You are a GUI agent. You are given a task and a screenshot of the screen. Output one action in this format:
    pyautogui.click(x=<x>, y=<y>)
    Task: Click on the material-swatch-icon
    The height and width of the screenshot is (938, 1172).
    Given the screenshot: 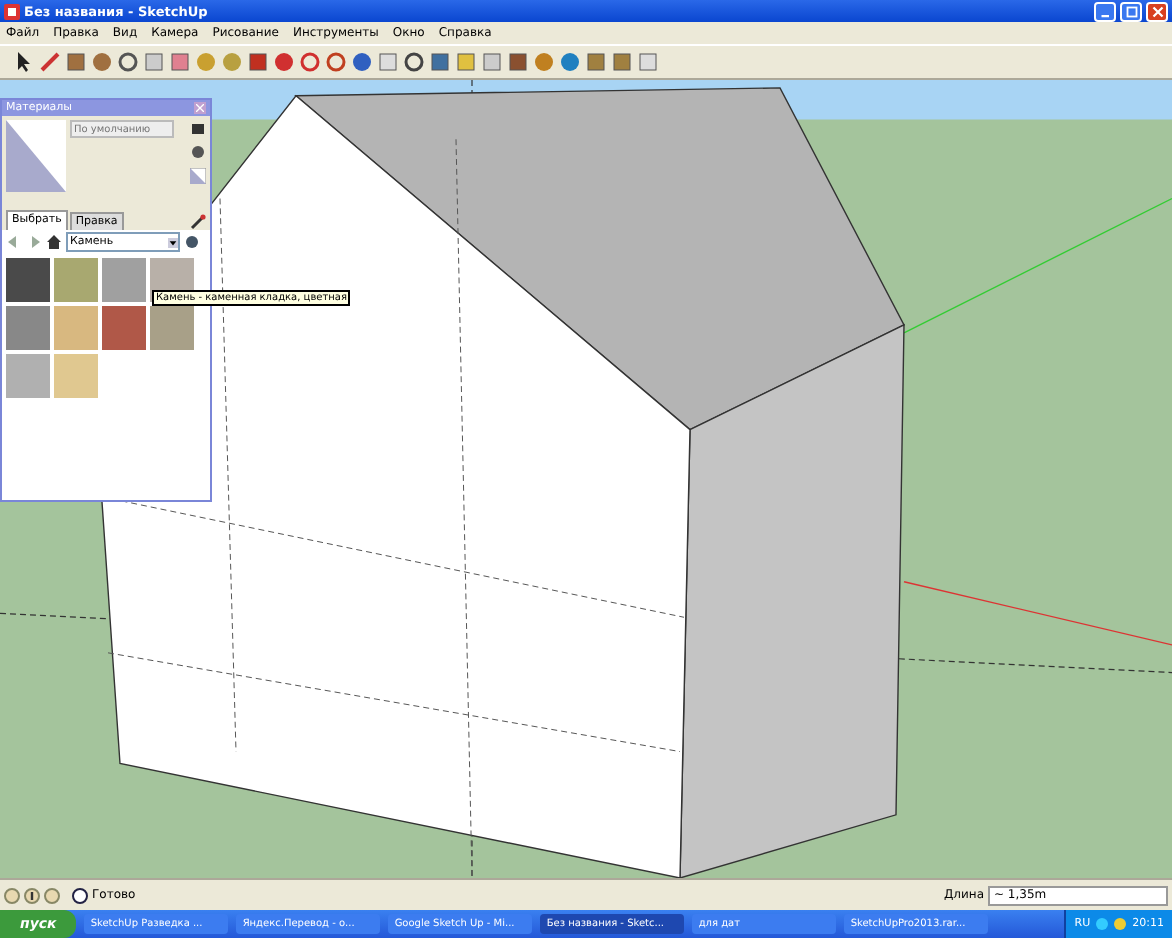 What is the action you would take?
    pyautogui.click(x=198, y=176)
    